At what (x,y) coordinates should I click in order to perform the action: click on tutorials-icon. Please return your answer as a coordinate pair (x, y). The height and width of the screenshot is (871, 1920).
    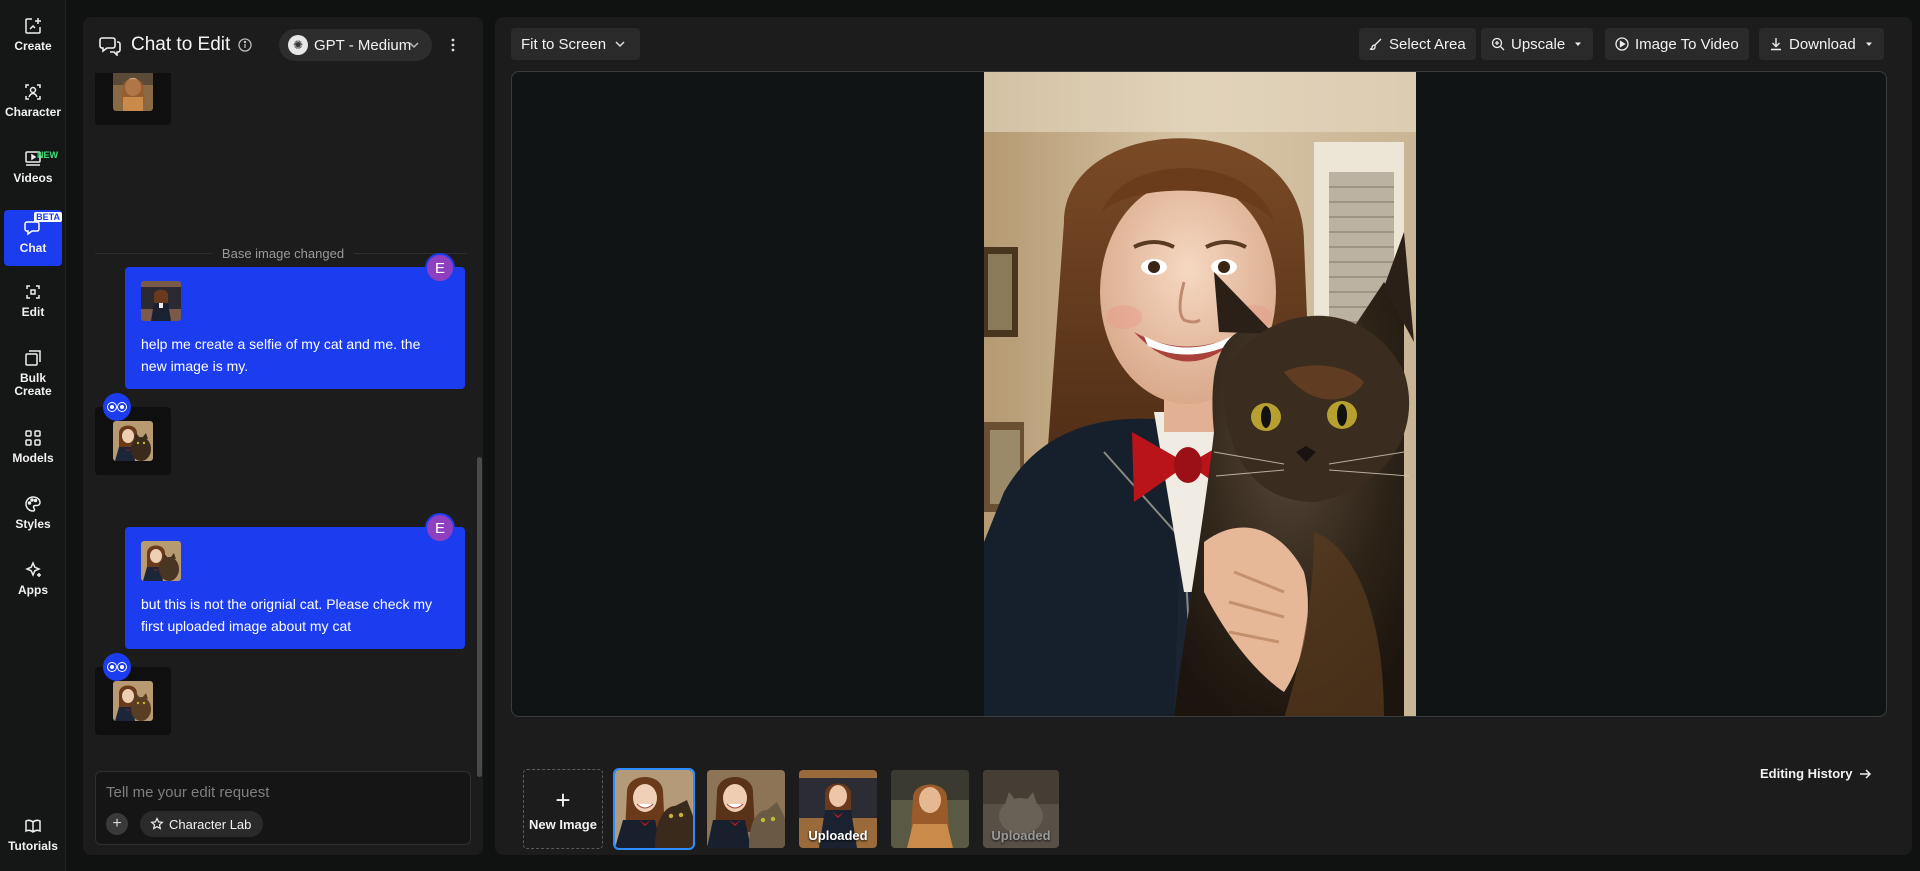
    Looking at the image, I should click on (33, 826).